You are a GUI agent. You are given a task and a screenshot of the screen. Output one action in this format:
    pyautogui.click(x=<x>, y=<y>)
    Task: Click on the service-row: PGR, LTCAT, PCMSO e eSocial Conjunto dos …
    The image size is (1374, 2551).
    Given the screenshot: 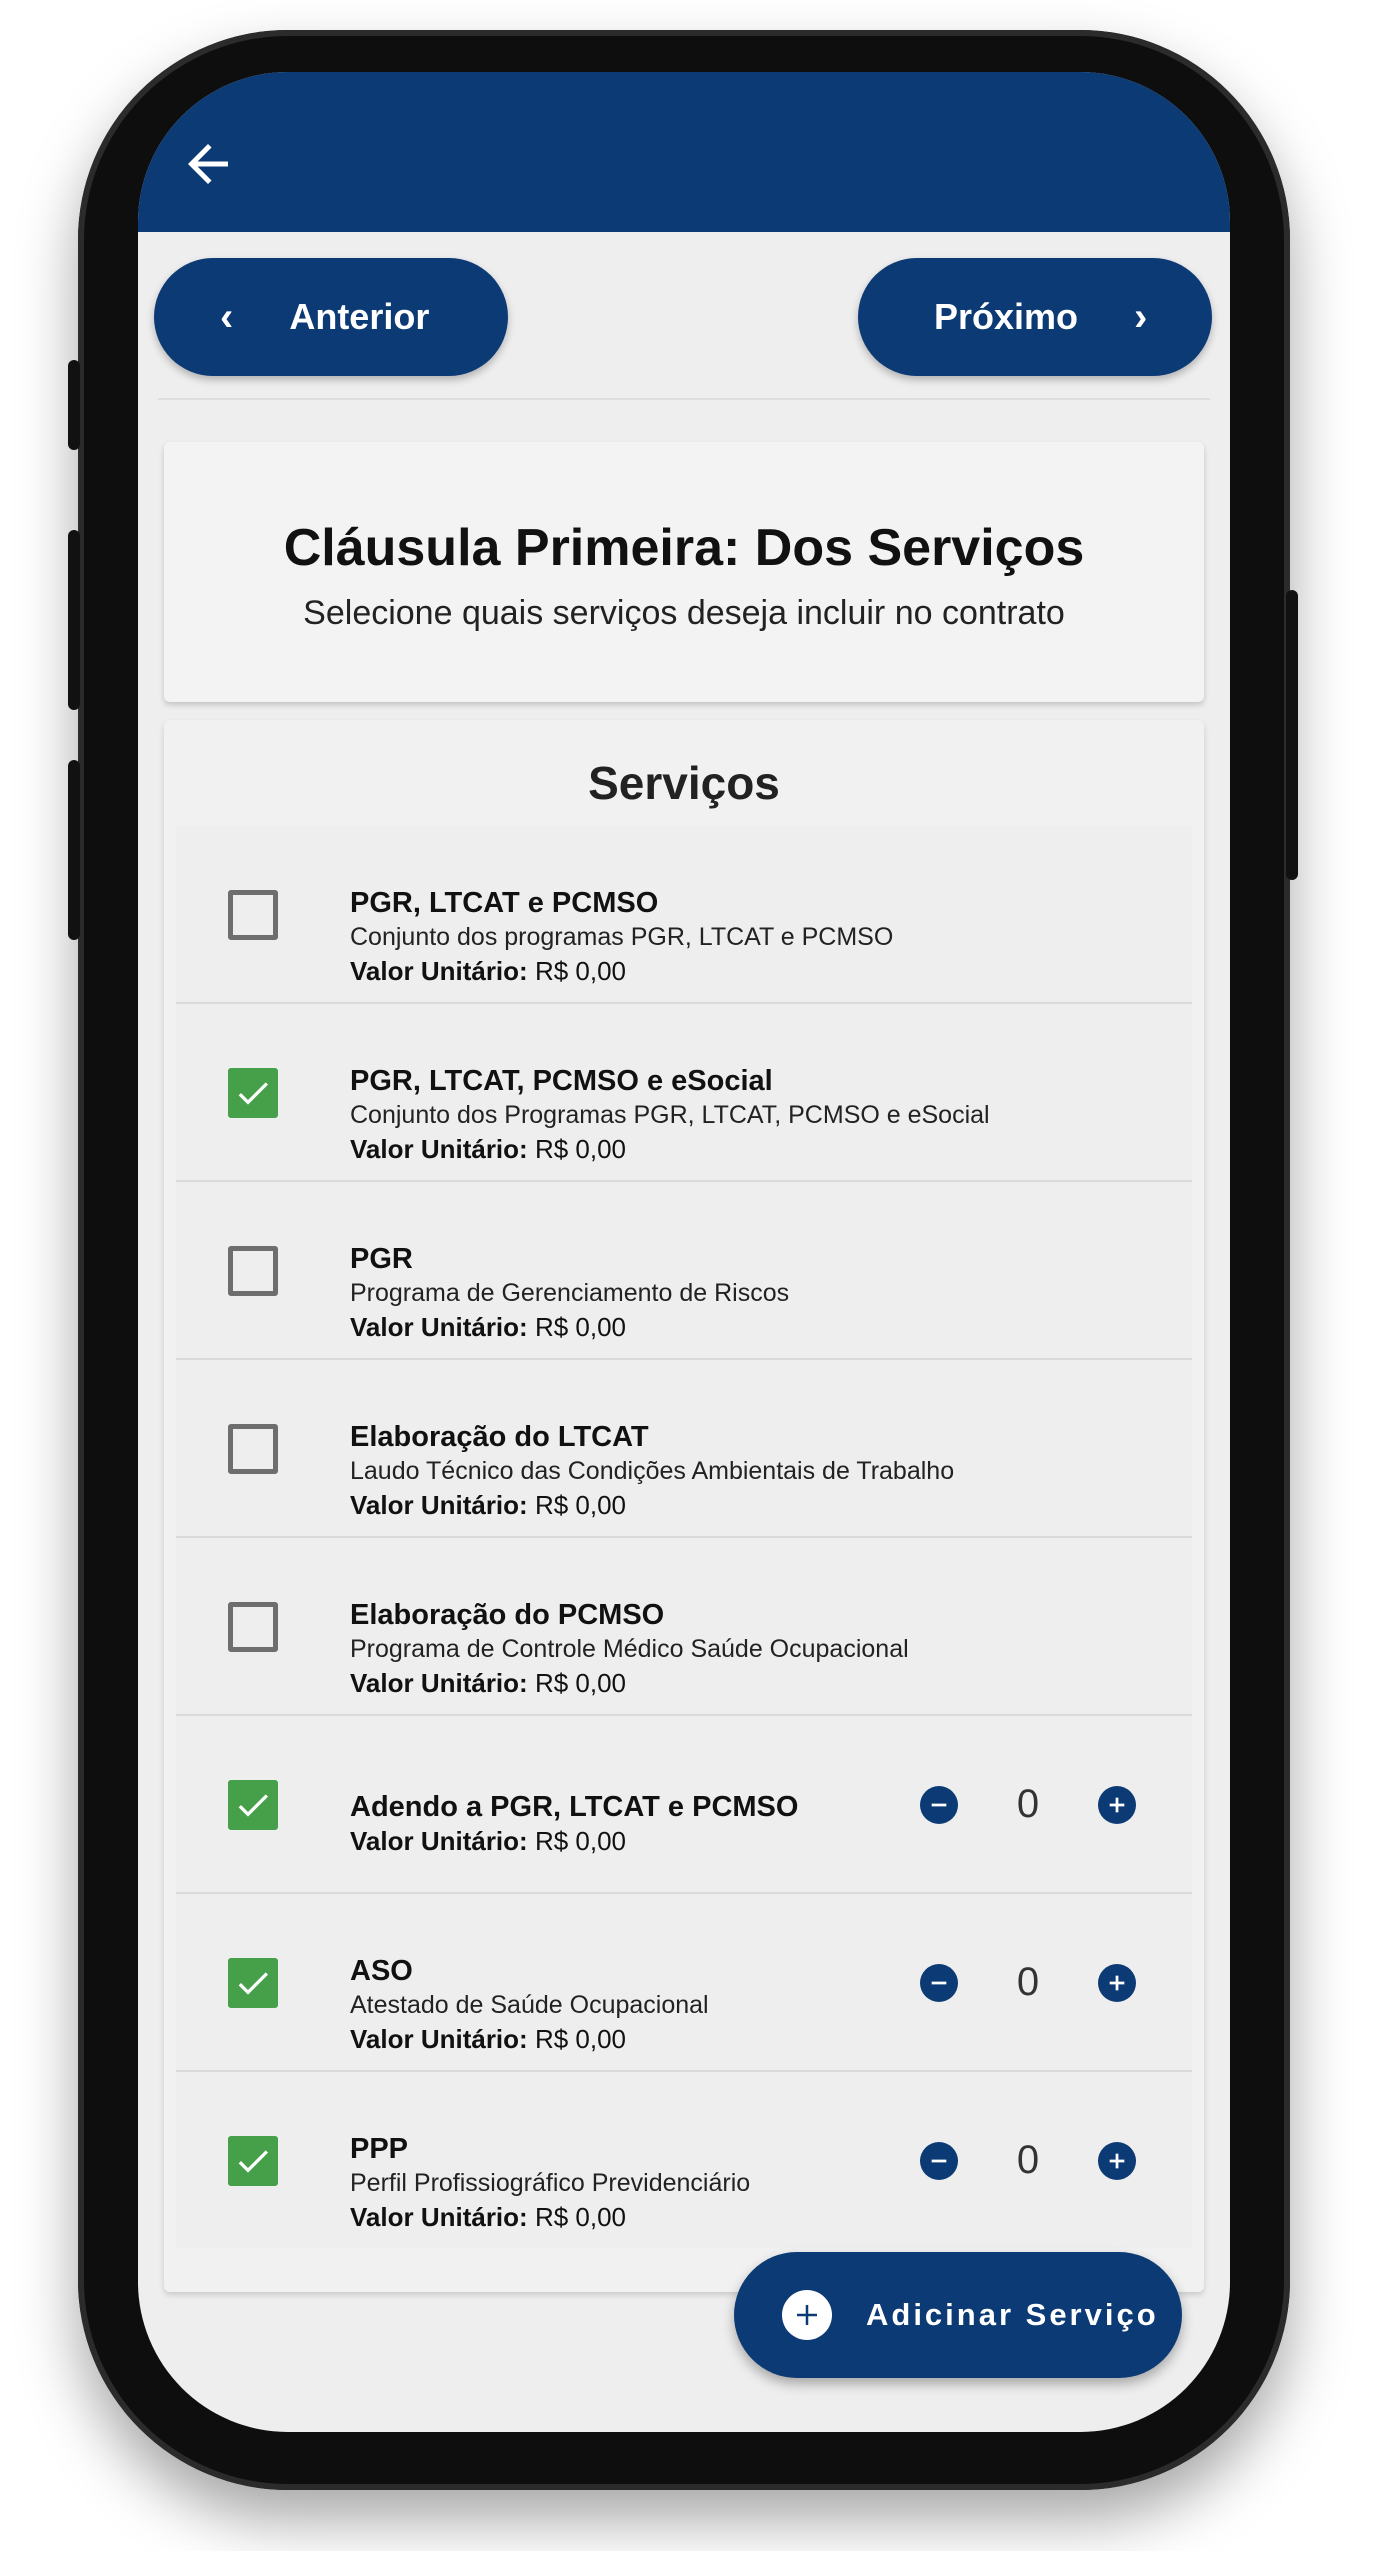 What is the action you would take?
    pyautogui.click(x=684, y=1093)
    